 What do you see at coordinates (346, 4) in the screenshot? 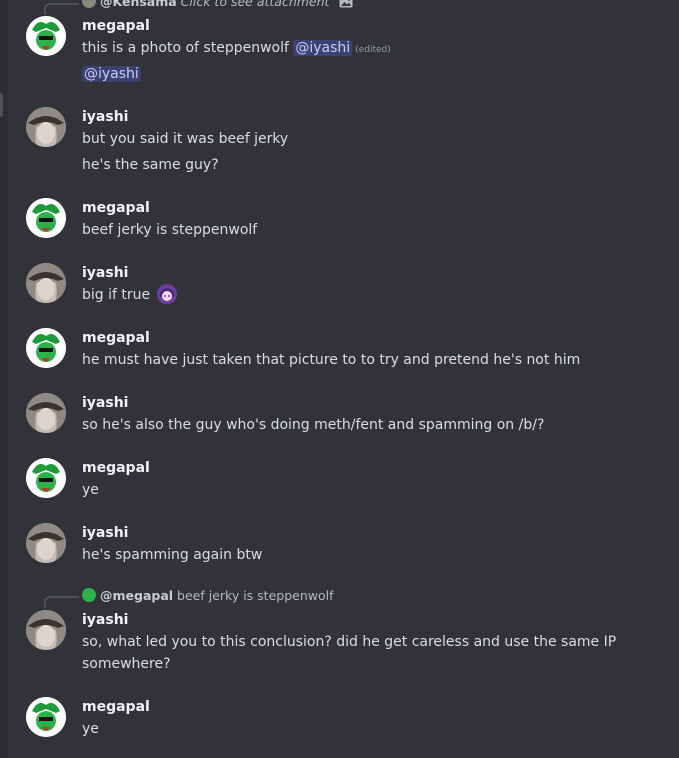
I see `image-icon` at bounding box center [346, 4].